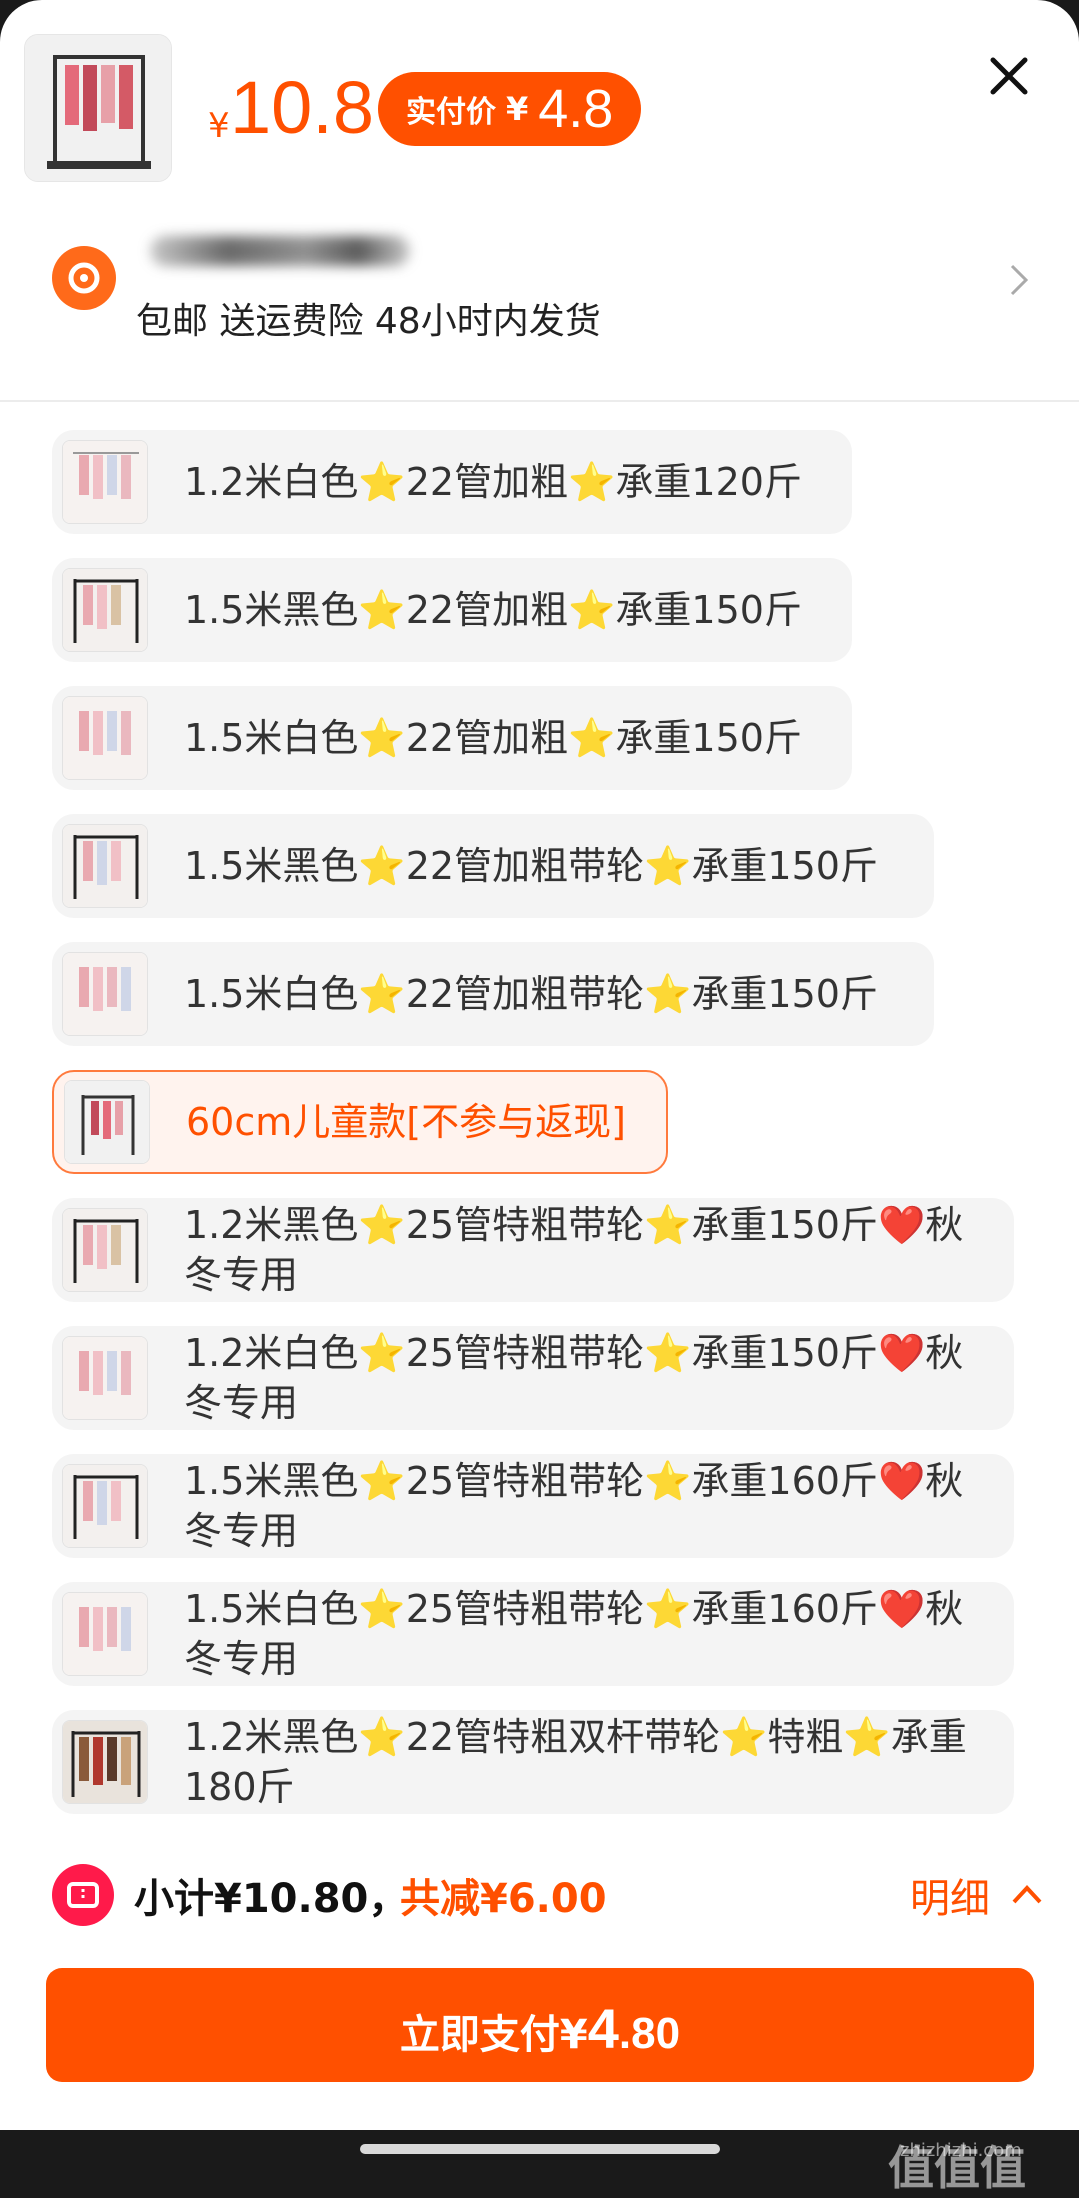 This screenshot has width=1079, height=2198. What do you see at coordinates (574, 1634) in the screenshot?
I see `sku-option-label: 1.5米白色⭐25管特粗带轮⭐承重160斤❤️秋冬专用` at bounding box center [574, 1634].